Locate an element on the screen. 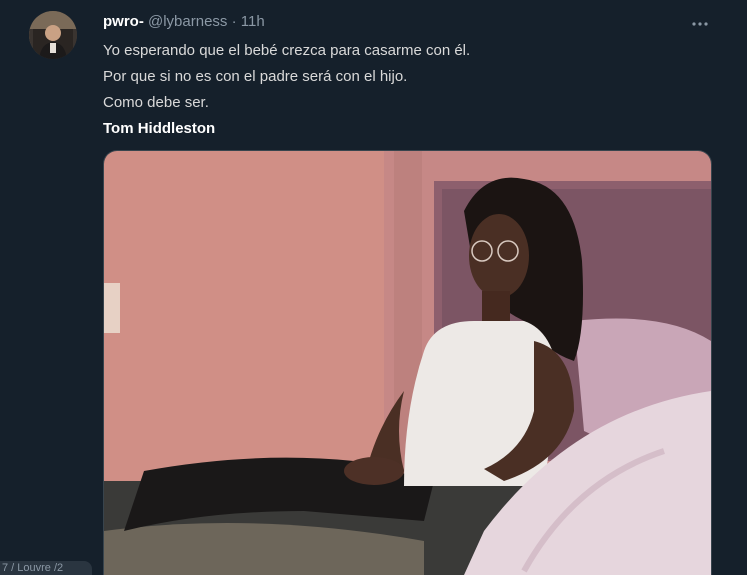 This screenshot has width=747, height=575. avatar is located at coordinates (53, 35).